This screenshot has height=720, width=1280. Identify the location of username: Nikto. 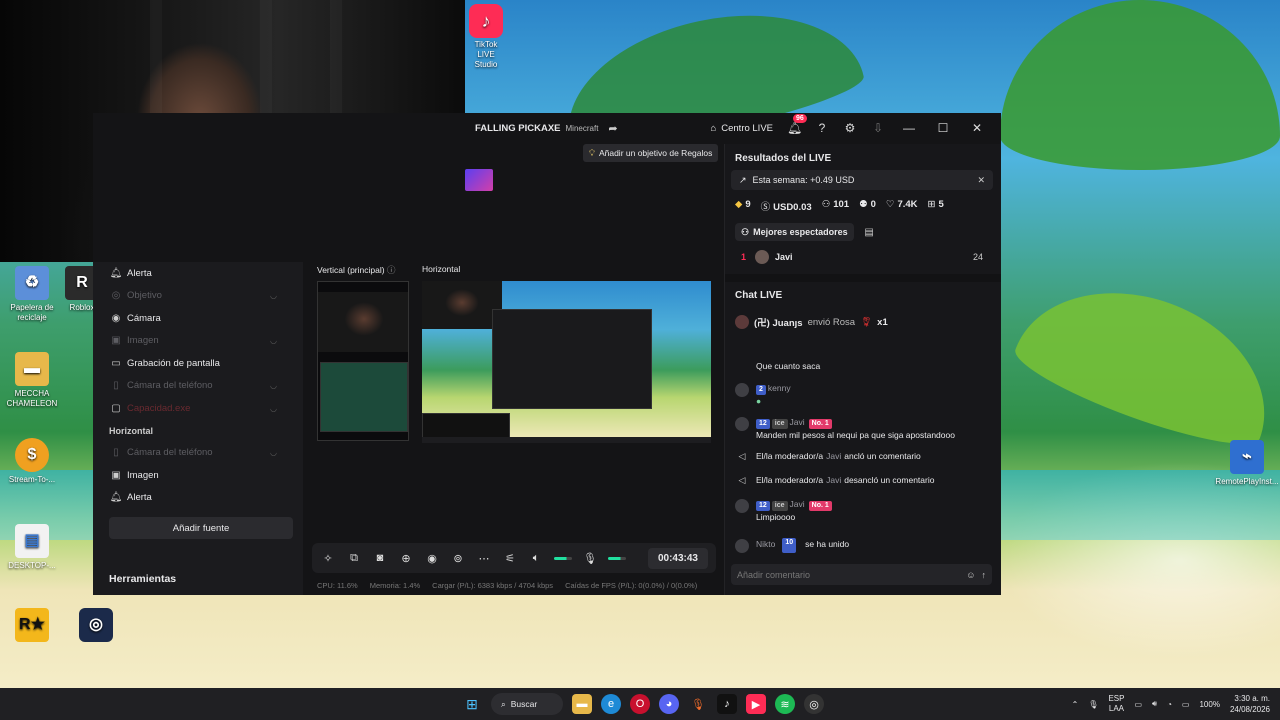
(765, 545).